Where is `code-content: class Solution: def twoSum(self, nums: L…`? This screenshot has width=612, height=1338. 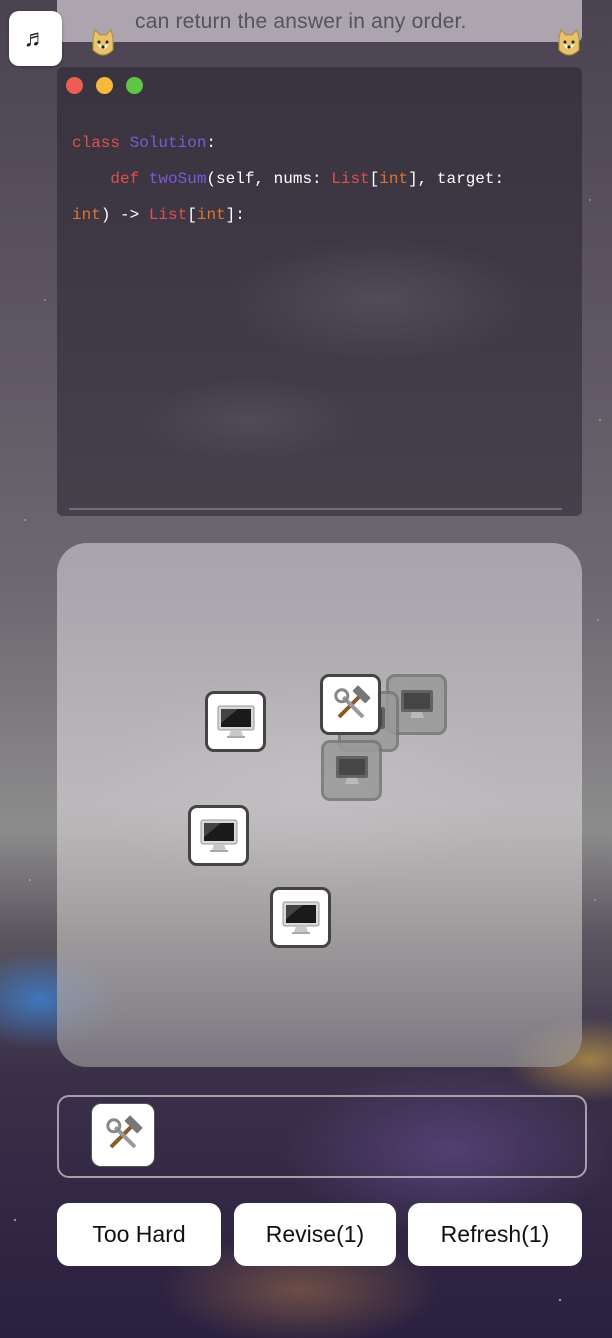 code-content: class Solution: def twoSum(self, nums: L… is located at coordinates (322, 179).